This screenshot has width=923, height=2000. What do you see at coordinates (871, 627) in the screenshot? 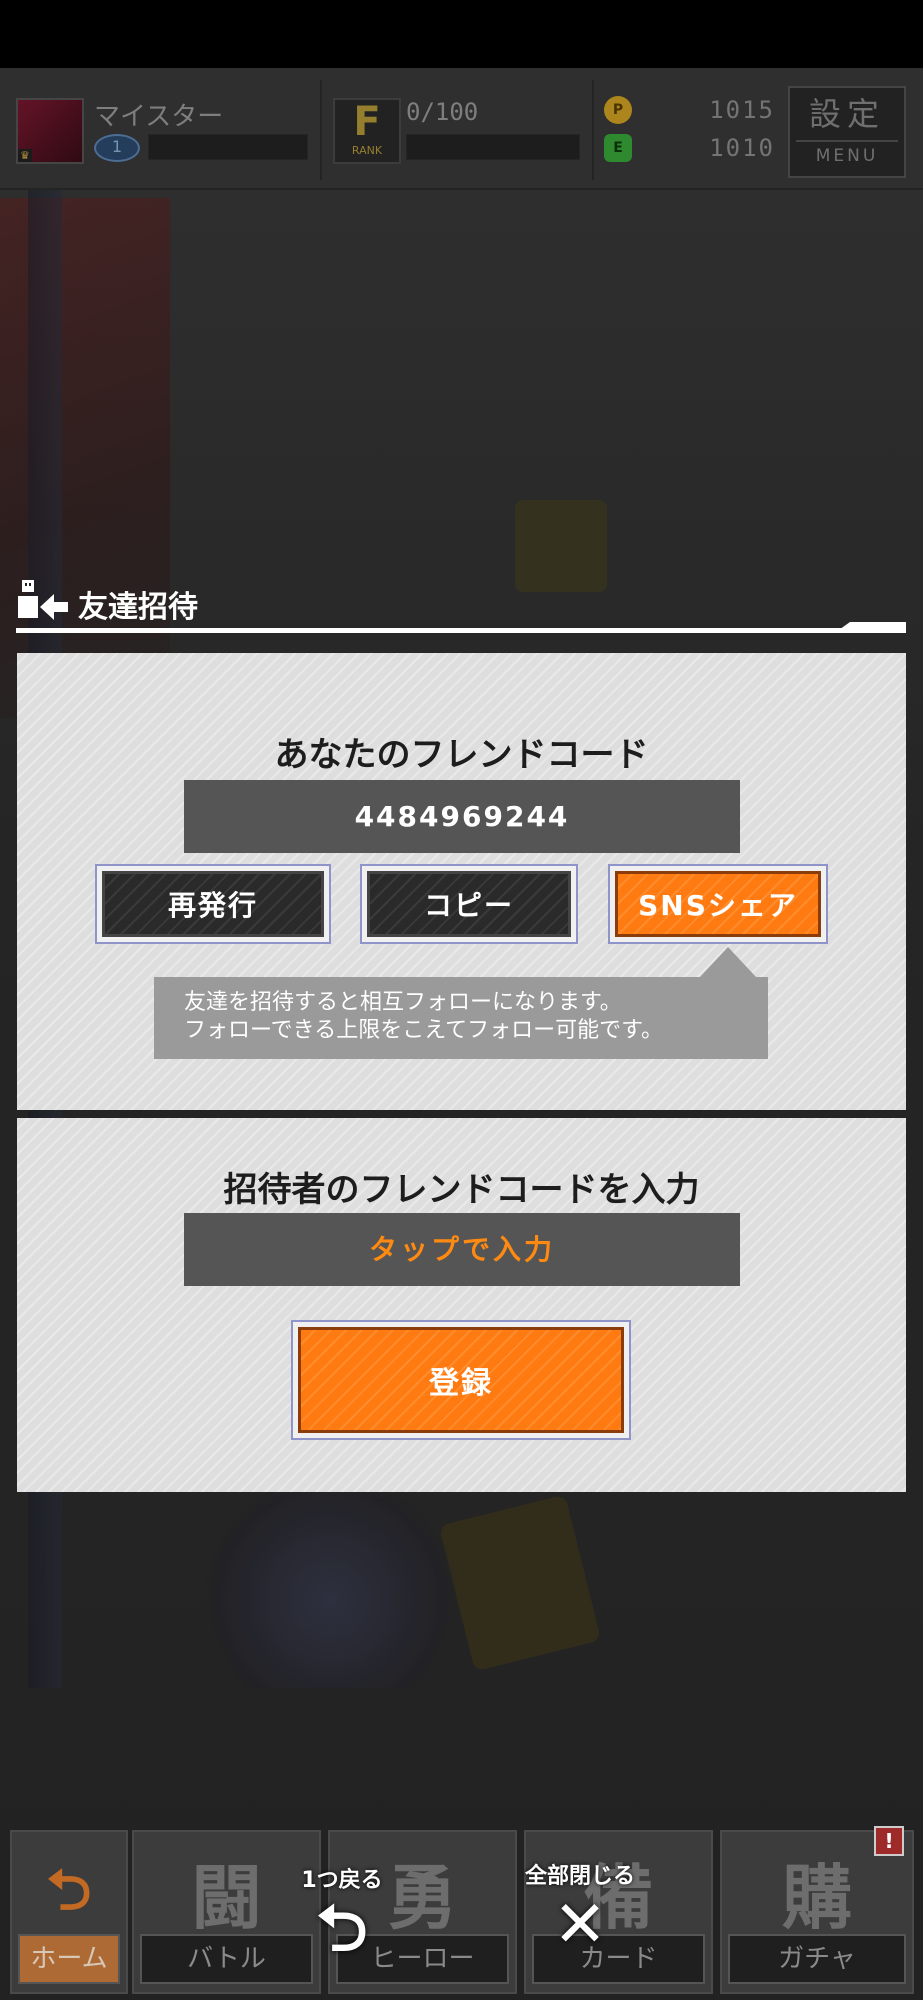
I see `header-underline-accent` at bounding box center [871, 627].